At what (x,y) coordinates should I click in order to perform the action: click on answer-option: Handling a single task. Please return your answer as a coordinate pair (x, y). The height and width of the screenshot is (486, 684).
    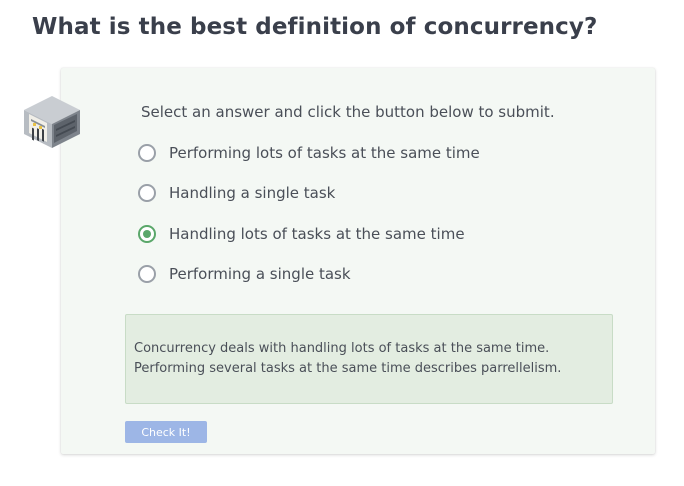
    Looking at the image, I should click on (236, 193).